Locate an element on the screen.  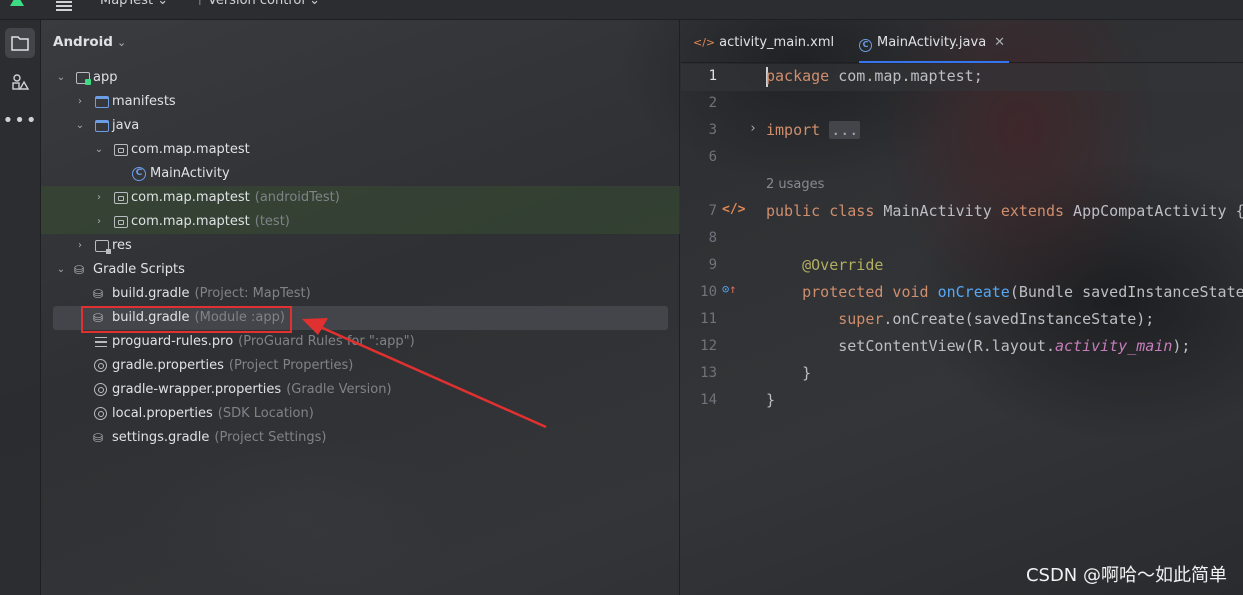
tree-node-main-activity: C MainActivity is located at coordinates (360, 174).